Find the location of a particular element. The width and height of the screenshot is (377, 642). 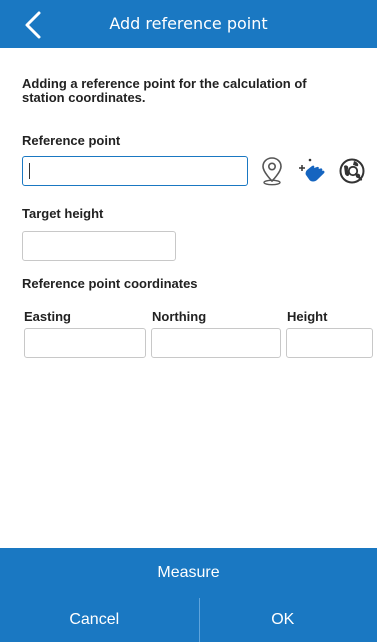

tap-select-icon is located at coordinates (312, 170).